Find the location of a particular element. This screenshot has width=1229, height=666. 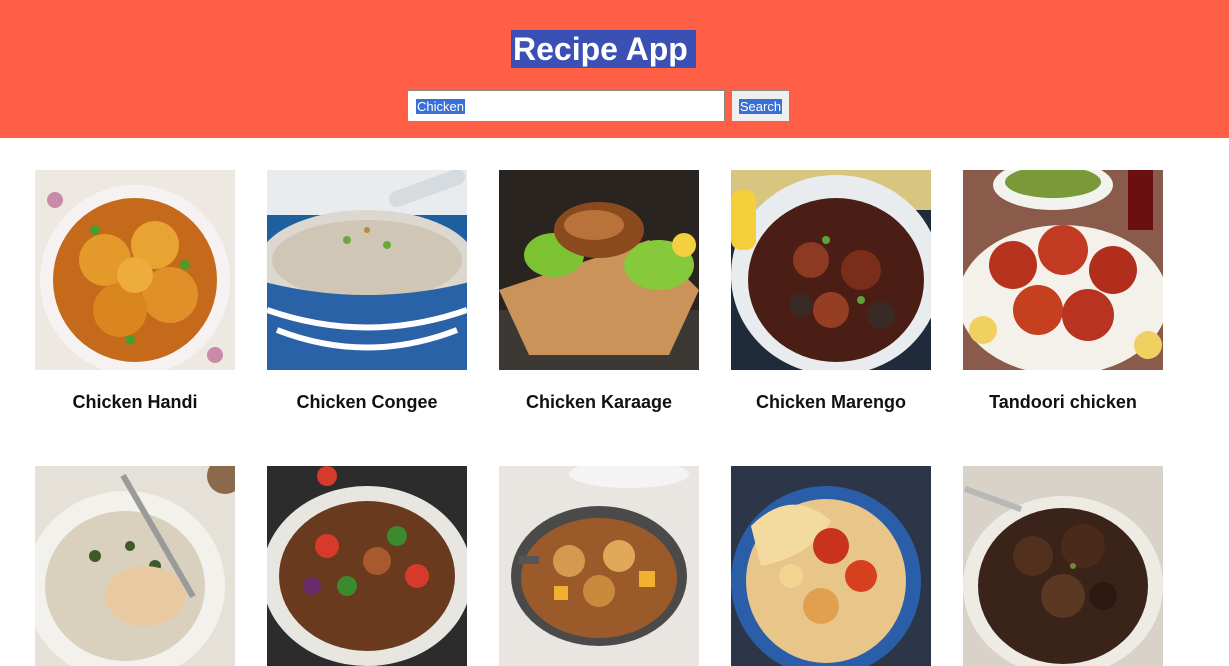

search-input-value: Chicken is located at coordinates (440, 106).